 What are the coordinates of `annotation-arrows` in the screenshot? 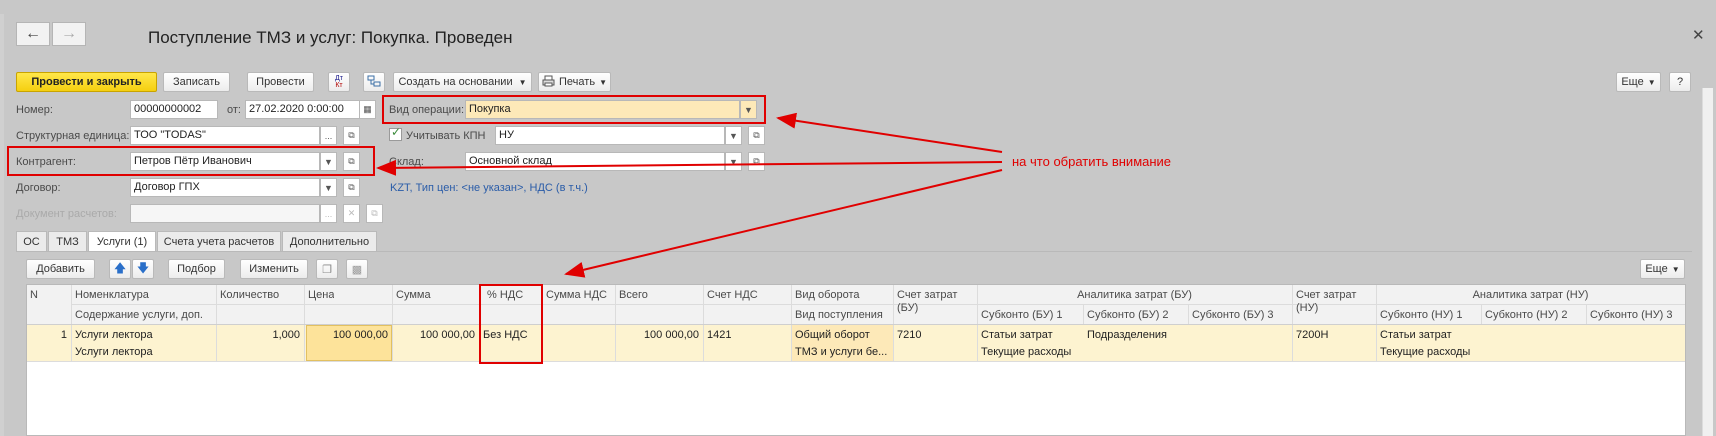 It's located at (689, 195).